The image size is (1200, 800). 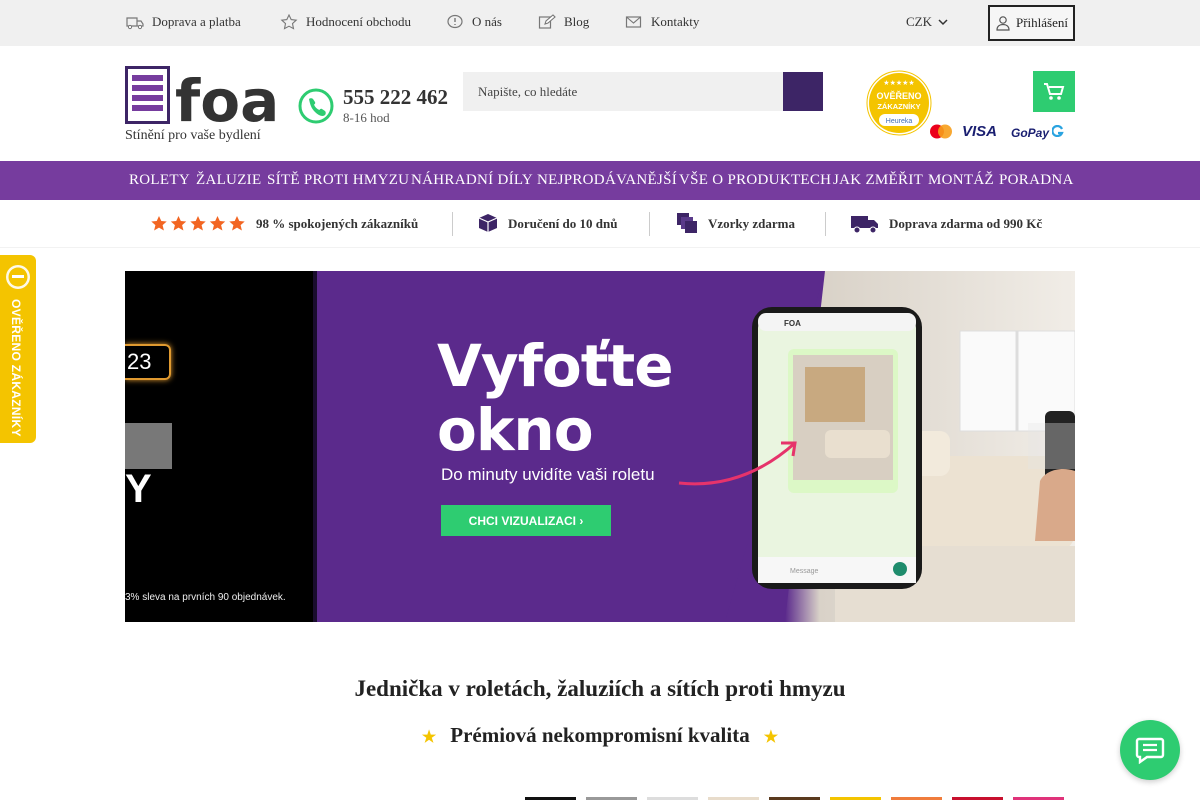 What do you see at coordinates (366, 117) in the screenshot?
I see `phone-hours: 8-16 hod` at bounding box center [366, 117].